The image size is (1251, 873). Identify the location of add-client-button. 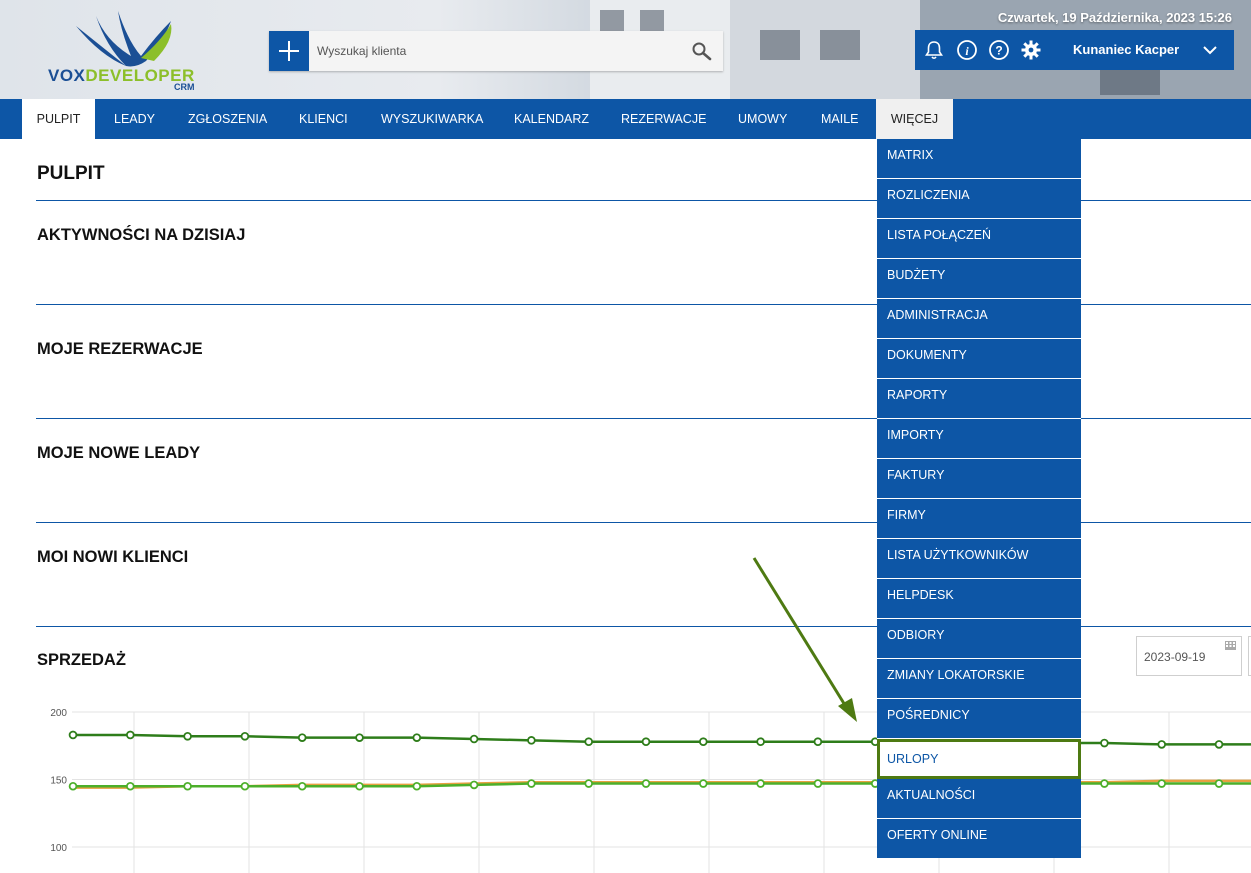
(289, 51).